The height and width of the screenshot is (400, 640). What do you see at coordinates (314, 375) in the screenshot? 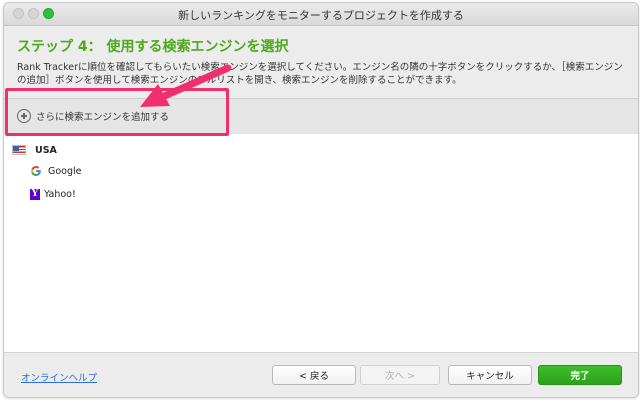
I see `back-button: < 戻る` at bounding box center [314, 375].